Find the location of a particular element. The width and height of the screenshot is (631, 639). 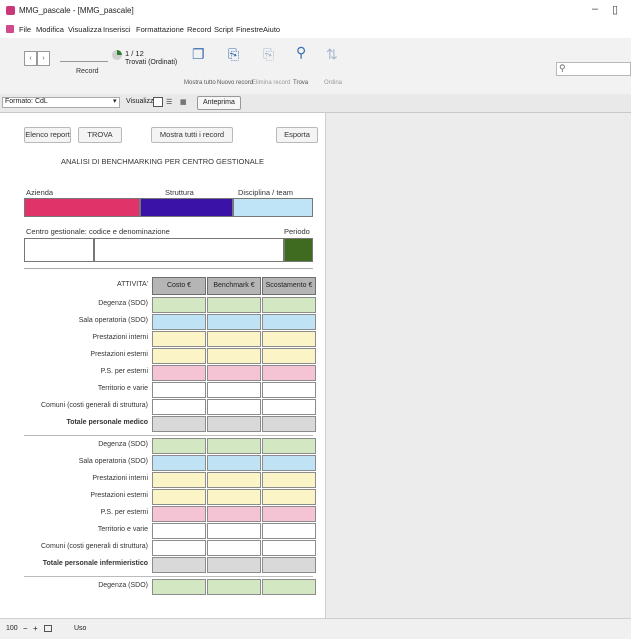

search-field is located at coordinates (593, 69).